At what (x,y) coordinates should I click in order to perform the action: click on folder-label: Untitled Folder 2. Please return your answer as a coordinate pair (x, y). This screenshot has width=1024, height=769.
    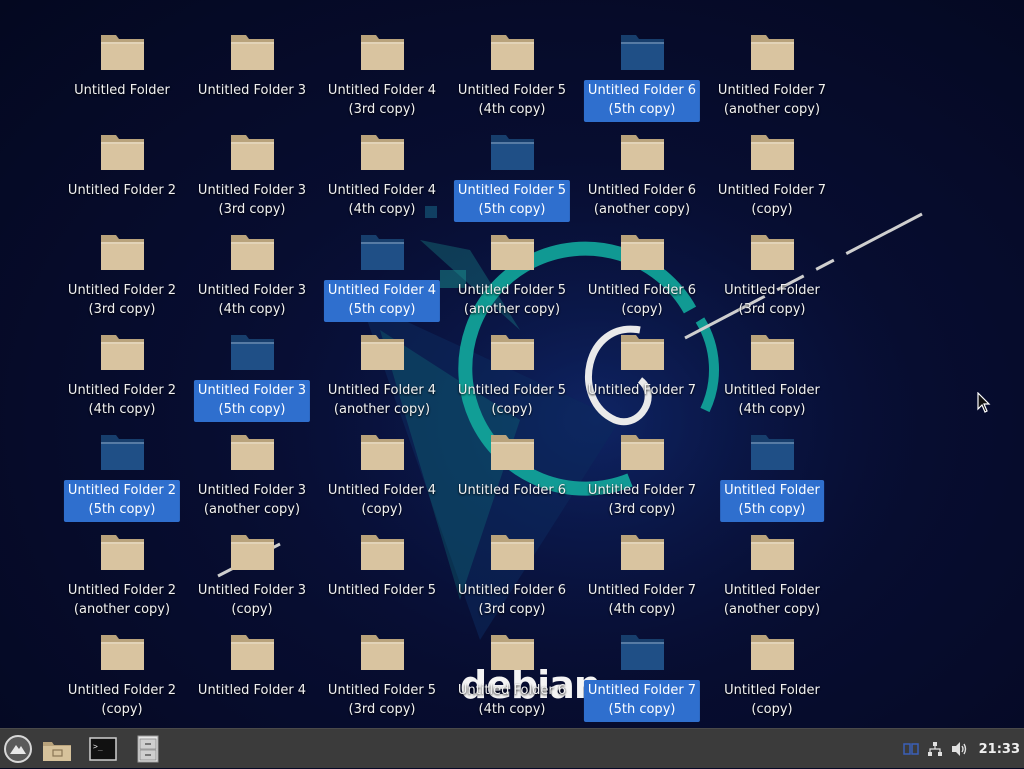
    Looking at the image, I should click on (122, 191).